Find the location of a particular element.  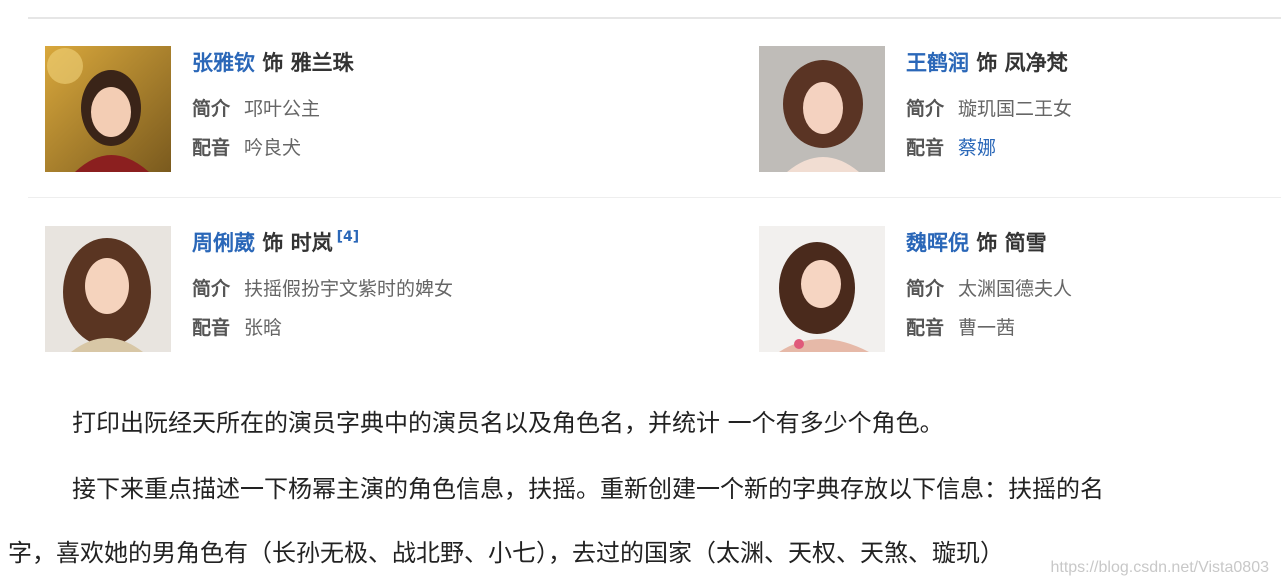

voice-row: 配音 张晗 is located at coordinates (237, 328).